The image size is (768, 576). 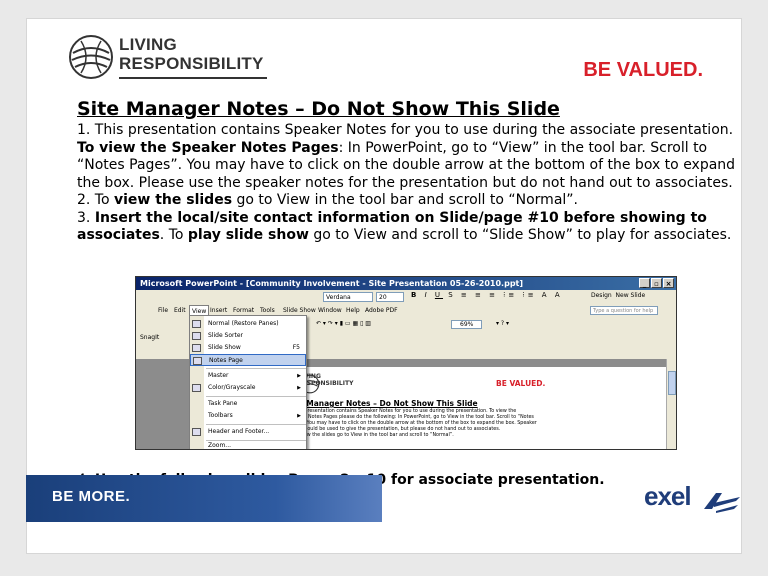 I want to click on color-grayscale-icon, so click(x=196, y=388).